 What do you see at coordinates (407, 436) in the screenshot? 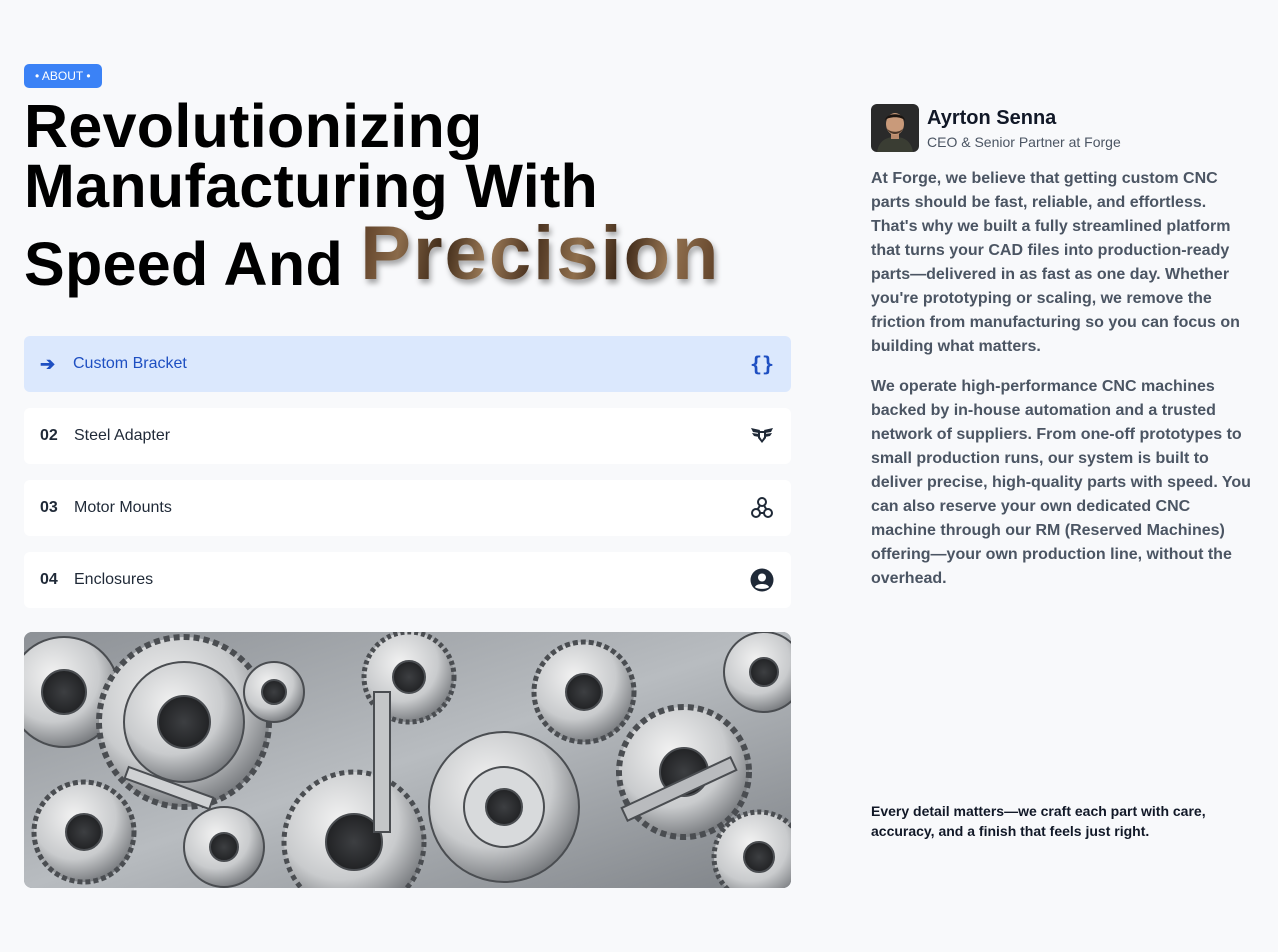
I see `service-item-steel-adapter: 02 Steel Adapter` at bounding box center [407, 436].